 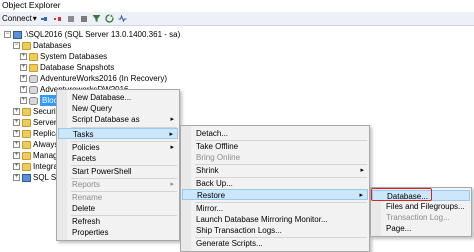 What do you see at coordinates (118, 108) in the screenshot?
I see `menu-item-new-query: New Query` at bounding box center [118, 108].